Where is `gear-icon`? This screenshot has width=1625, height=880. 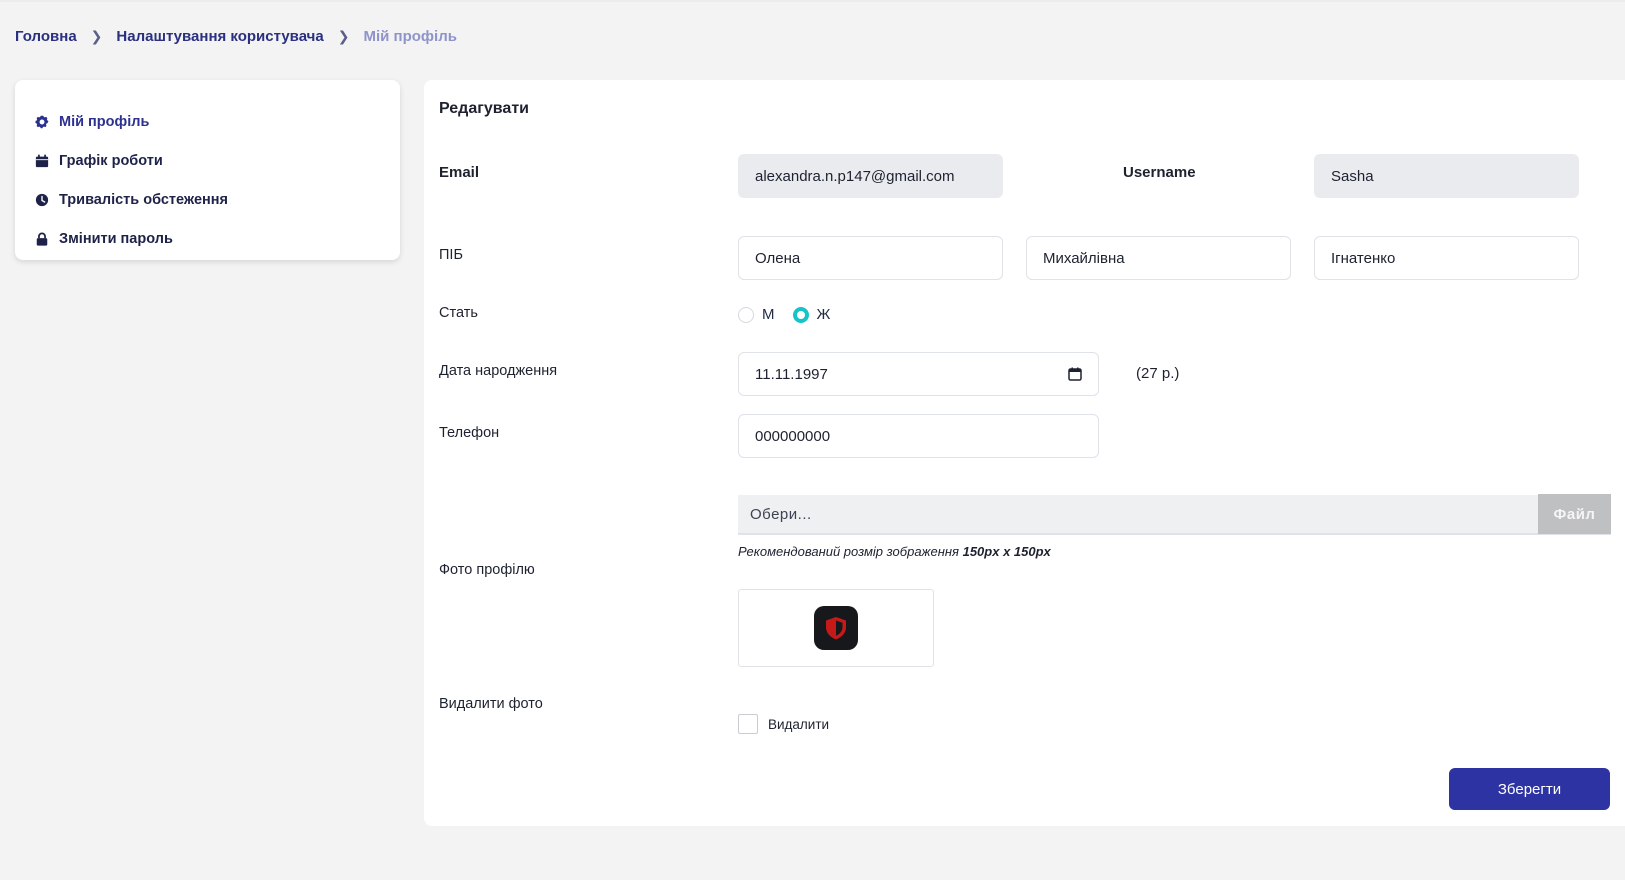
gear-icon is located at coordinates (42, 122).